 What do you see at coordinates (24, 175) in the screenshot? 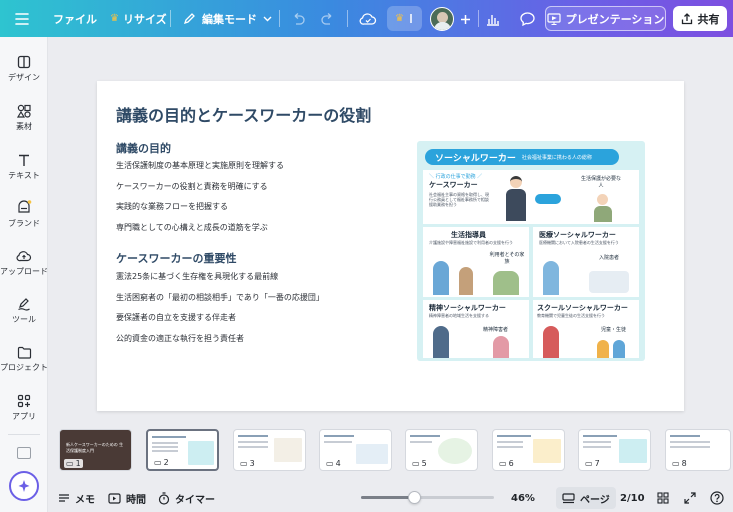
I see `sidebar-item-label: テキスト` at bounding box center [24, 175].